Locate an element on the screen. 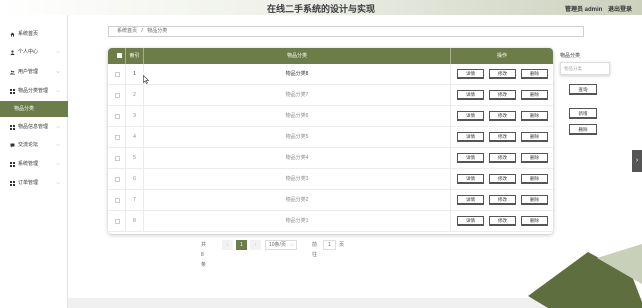  column-header-name: 物品分类 is located at coordinates (296, 56).